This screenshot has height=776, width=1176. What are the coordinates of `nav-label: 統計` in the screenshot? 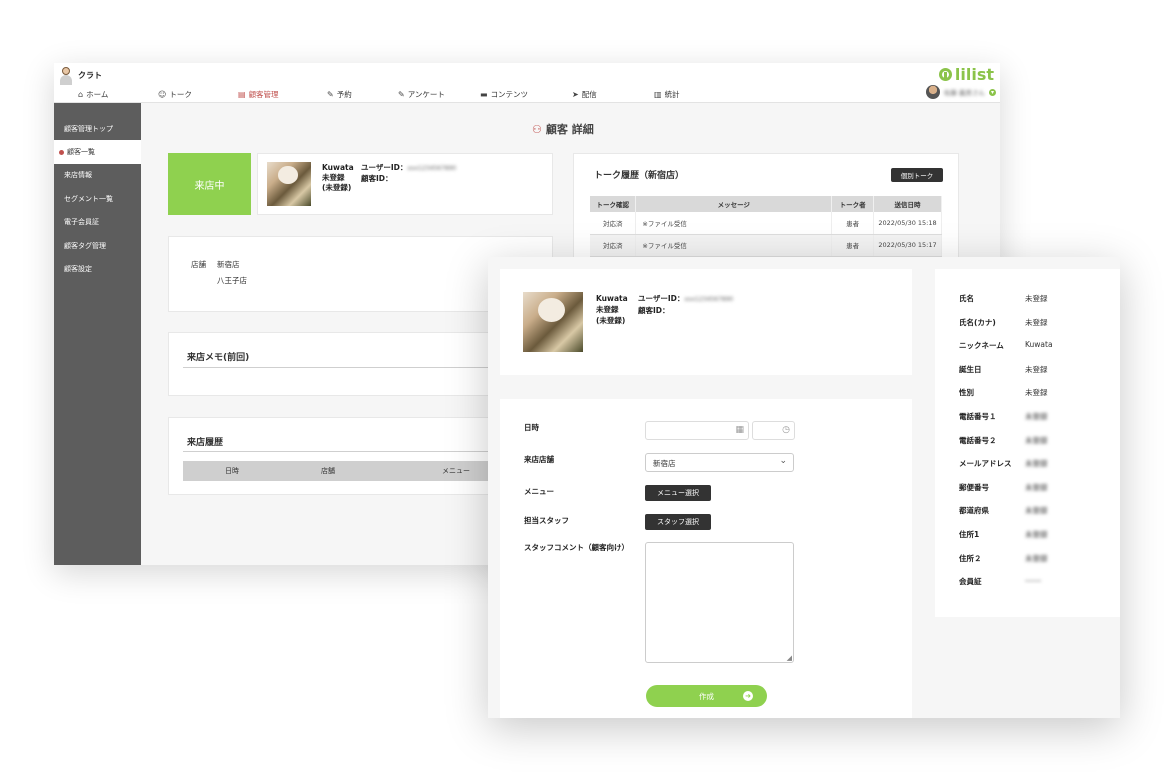 It's located at (672, 94).